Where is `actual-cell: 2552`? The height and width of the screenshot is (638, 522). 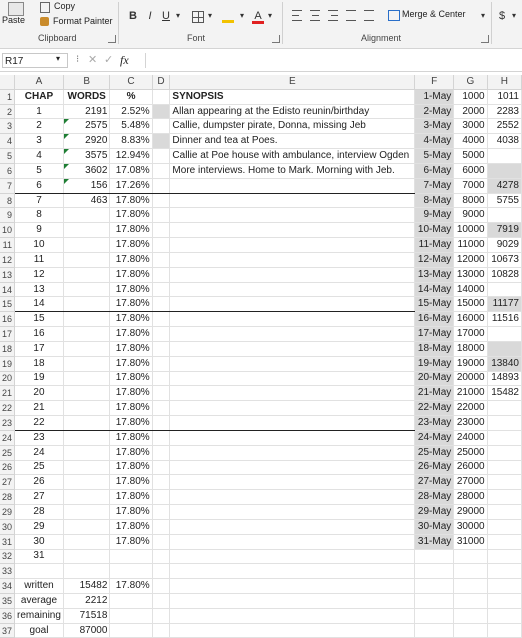 actual-cell: 2552 is located at coordinates (504, 126).